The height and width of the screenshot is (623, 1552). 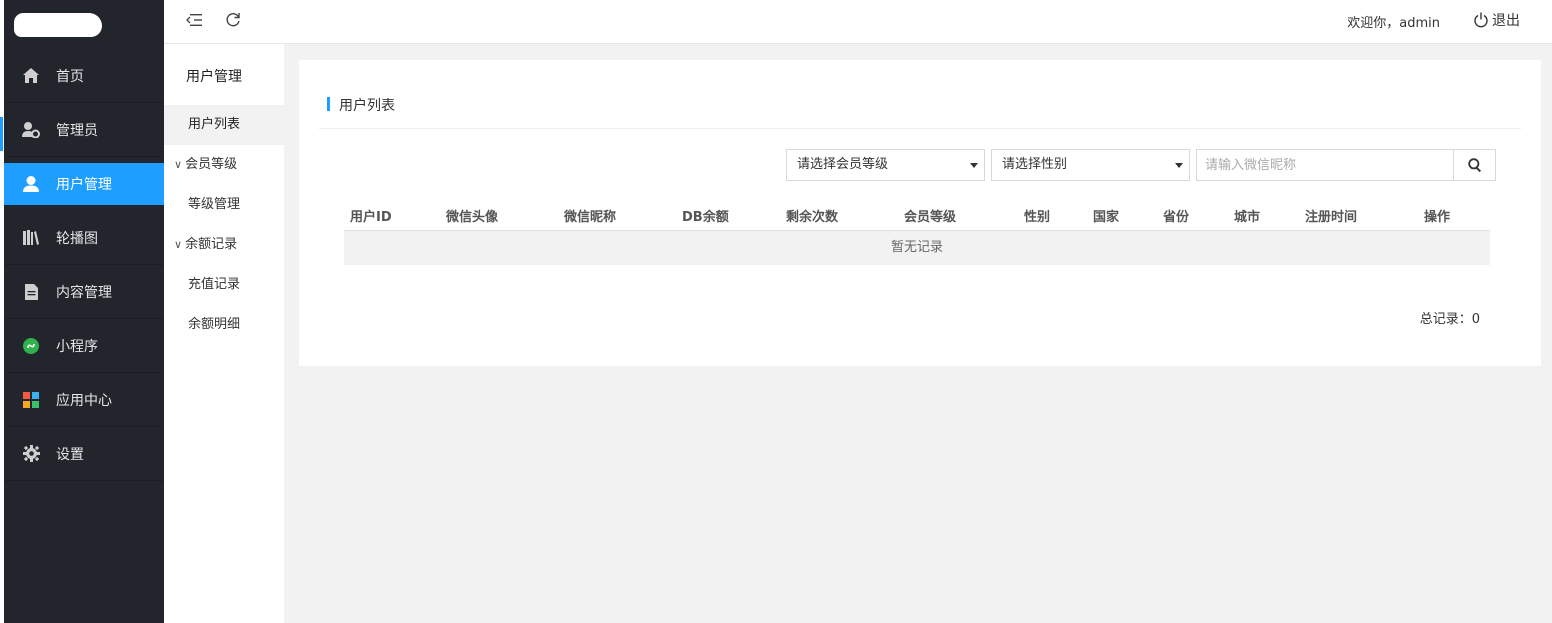 I want to click on column-header: 城市, so click(x=1247, y=217).